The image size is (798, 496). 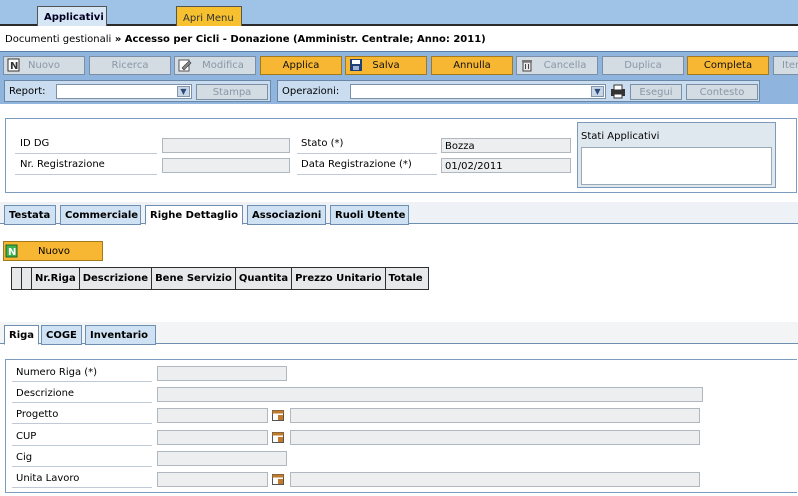 What do you see at coordinates (565, 65) in the screenshot?
I see `cancella-label: Cancella` at bounding box center [565, 65].